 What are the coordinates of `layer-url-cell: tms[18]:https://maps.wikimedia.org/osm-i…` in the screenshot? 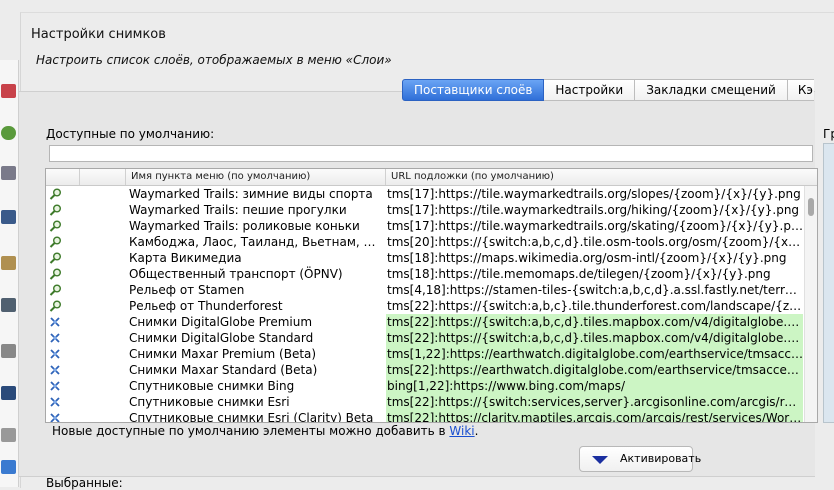 It's located at (587, 258).